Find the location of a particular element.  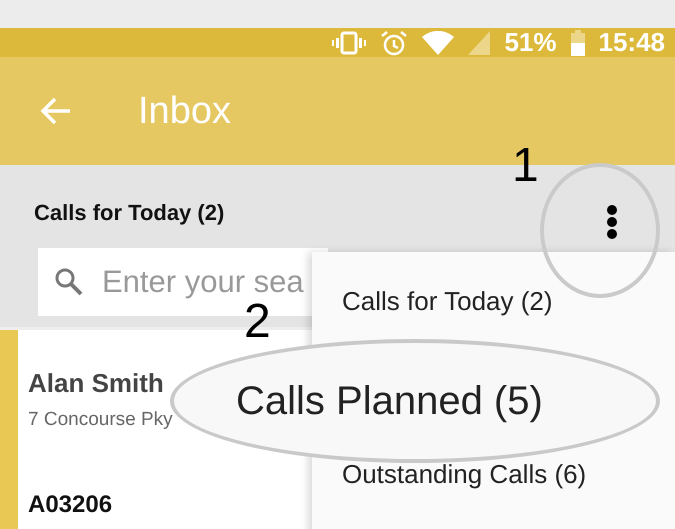

battery-icon is located at coordinates (577, 43).